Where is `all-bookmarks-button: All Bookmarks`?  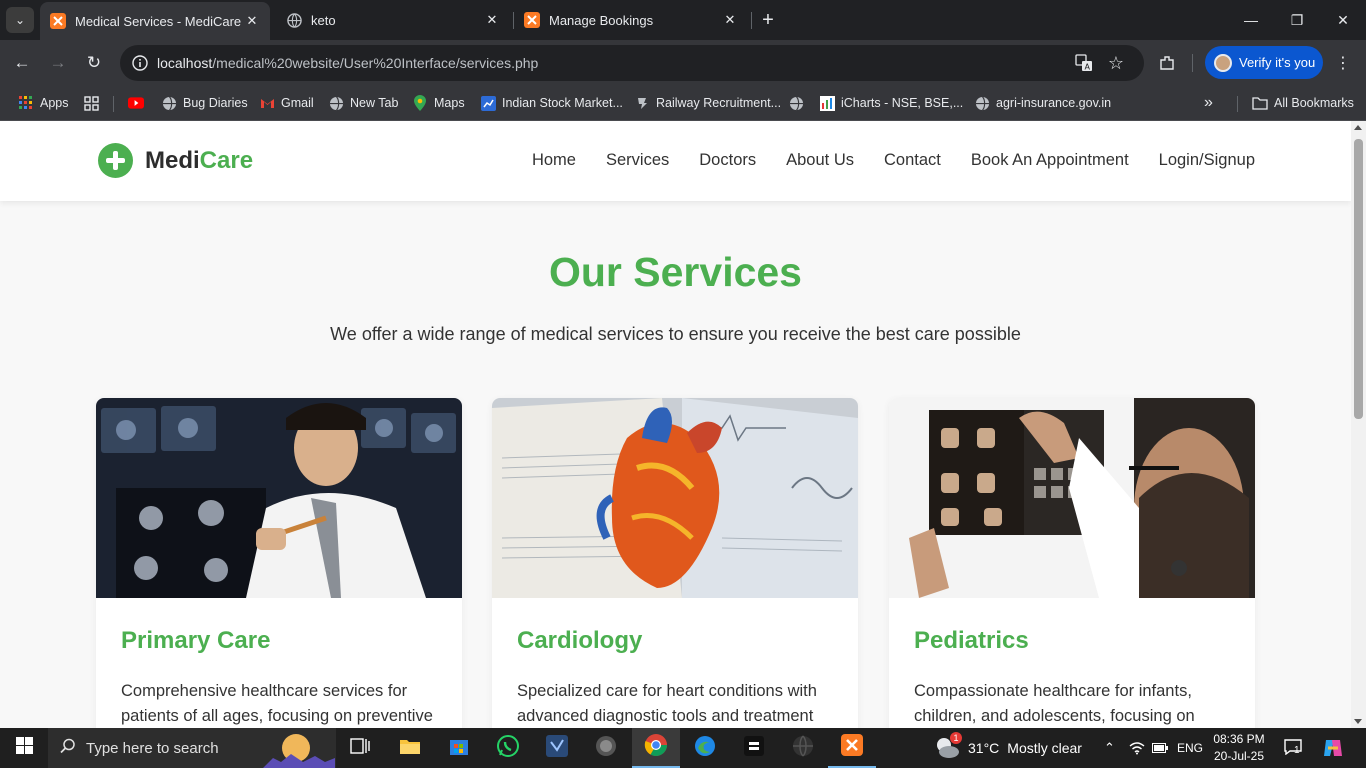 all-bookmarks-button: All Bookmarks is located at coordinates (1303, 103).